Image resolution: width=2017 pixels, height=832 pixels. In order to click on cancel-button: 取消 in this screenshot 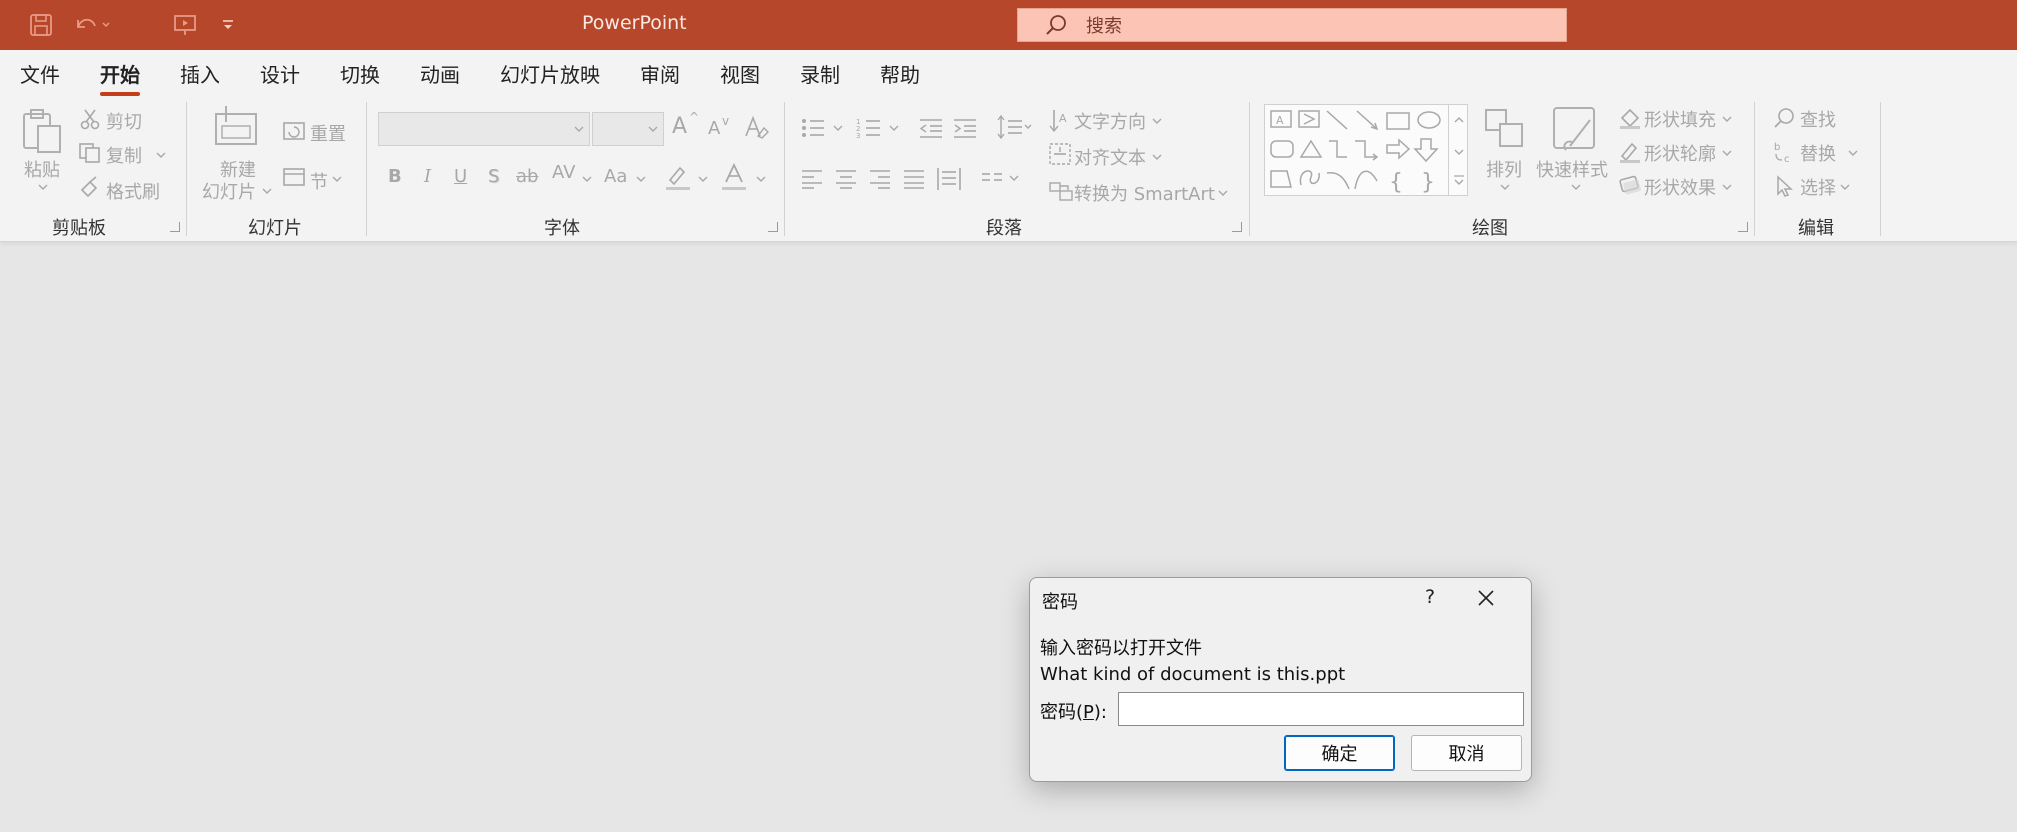, I will do `click(1466, 753)`.